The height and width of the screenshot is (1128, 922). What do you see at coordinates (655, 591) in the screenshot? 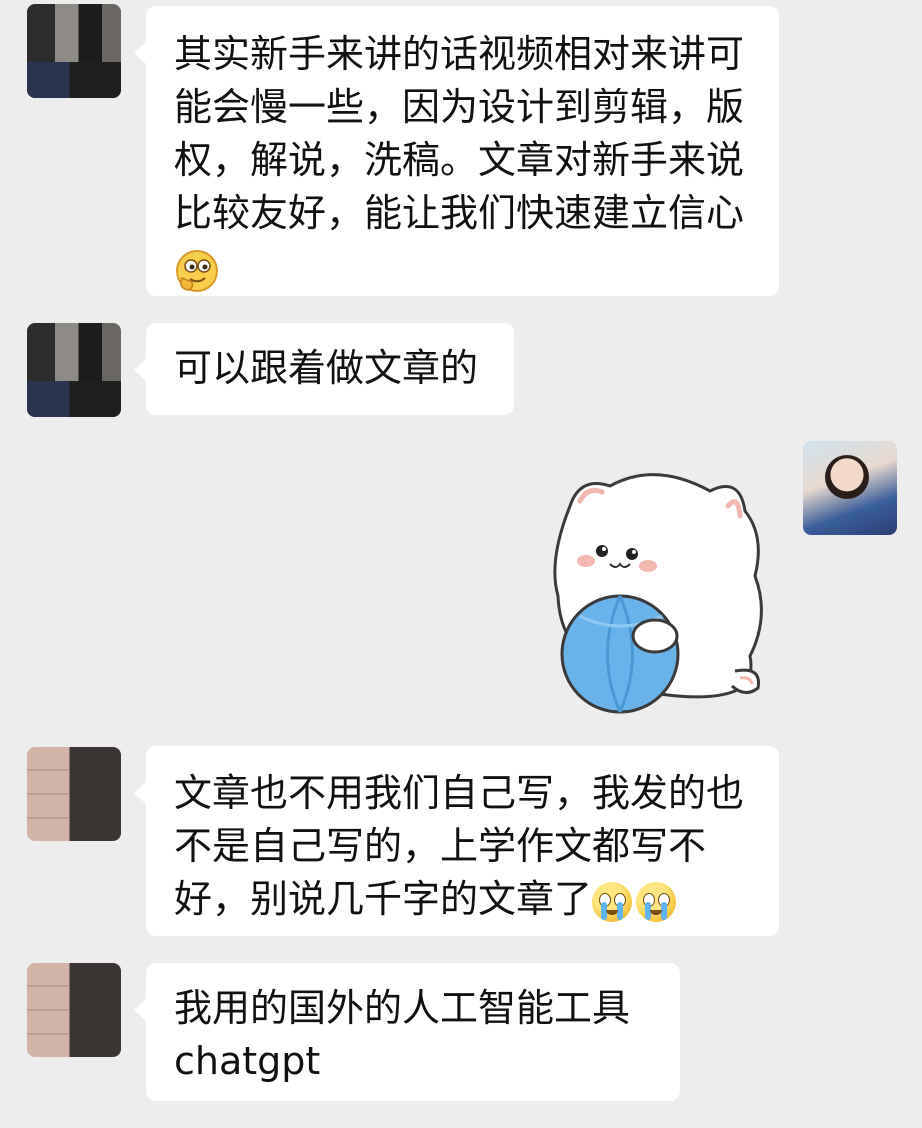
I see `cat-ball-sticker` at bounding box center [655, 591].